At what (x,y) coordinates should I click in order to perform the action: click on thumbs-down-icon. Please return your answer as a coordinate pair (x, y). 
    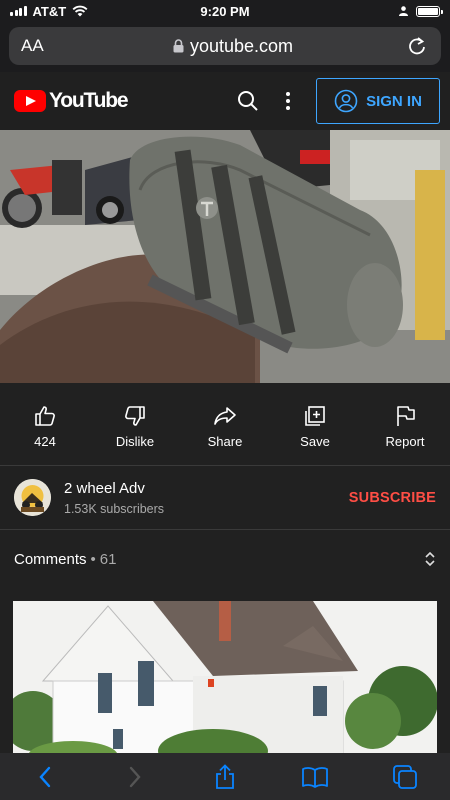
    Looking at the image, I should click on (135, 416).